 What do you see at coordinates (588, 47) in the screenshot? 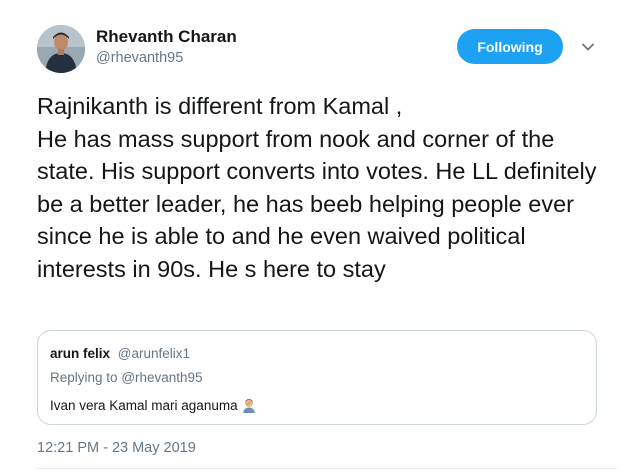
I see `chevron-down-icon` at bounding box center [588, 47].